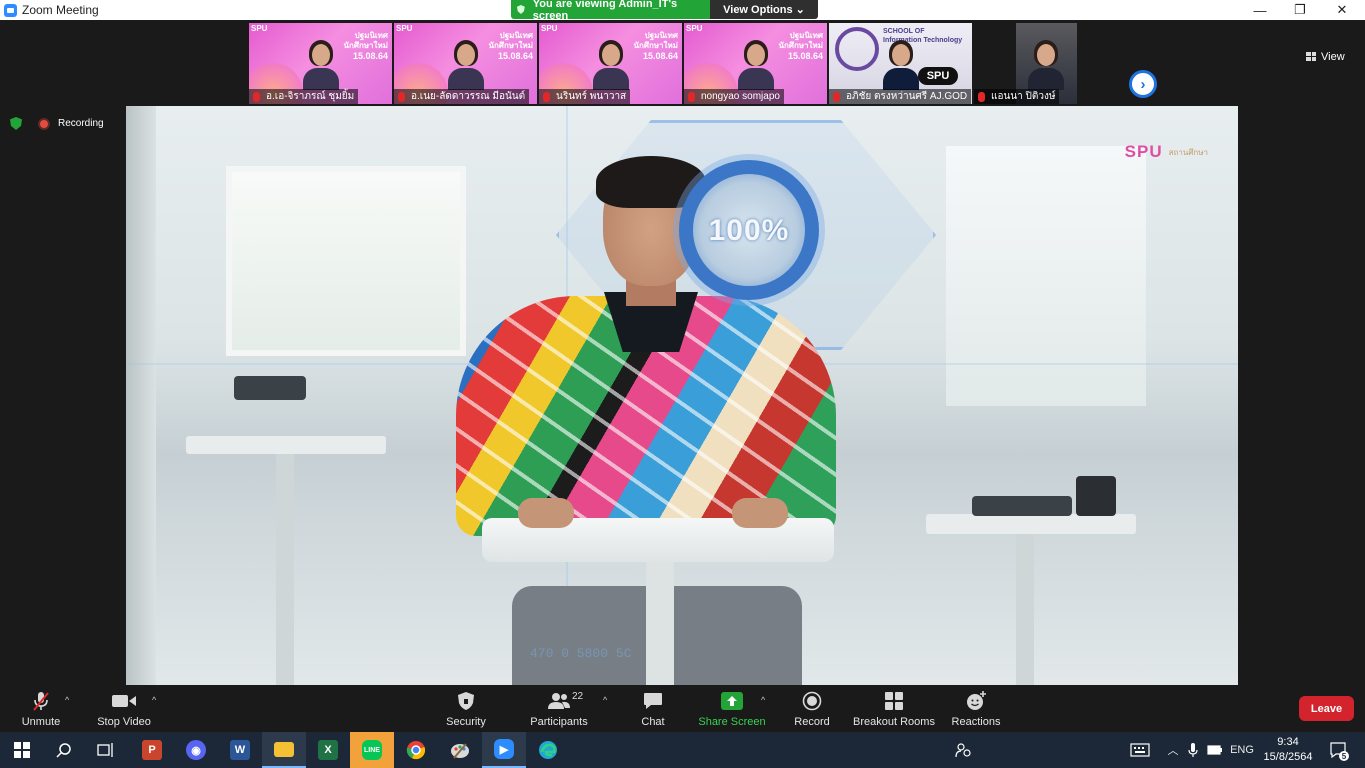 The width and height of the screenshot is (1365, 768). Describe the element at coordinates (372, 750) in the screenshot. I see `line-icon: LINE` at that location.